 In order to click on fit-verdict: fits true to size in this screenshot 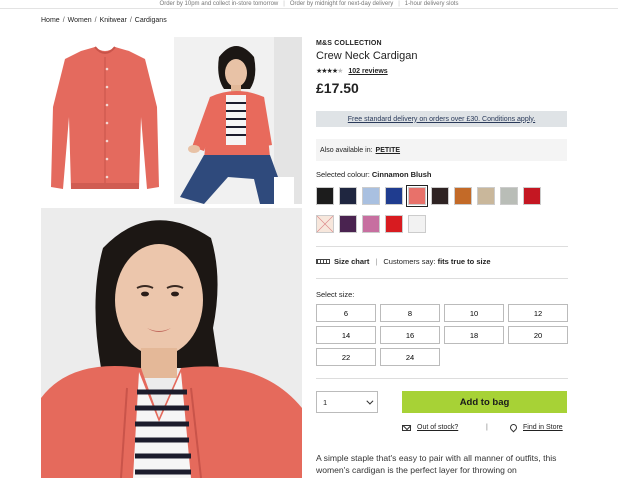, I will do `click(464, 261)`.